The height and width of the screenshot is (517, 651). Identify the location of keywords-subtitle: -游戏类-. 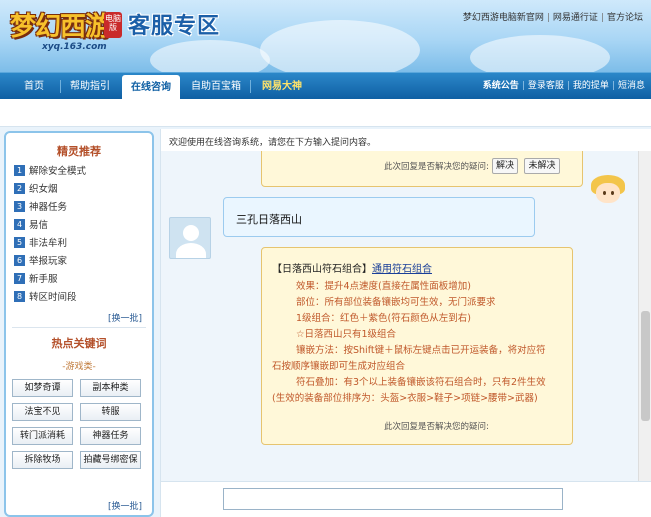
(79, 367).